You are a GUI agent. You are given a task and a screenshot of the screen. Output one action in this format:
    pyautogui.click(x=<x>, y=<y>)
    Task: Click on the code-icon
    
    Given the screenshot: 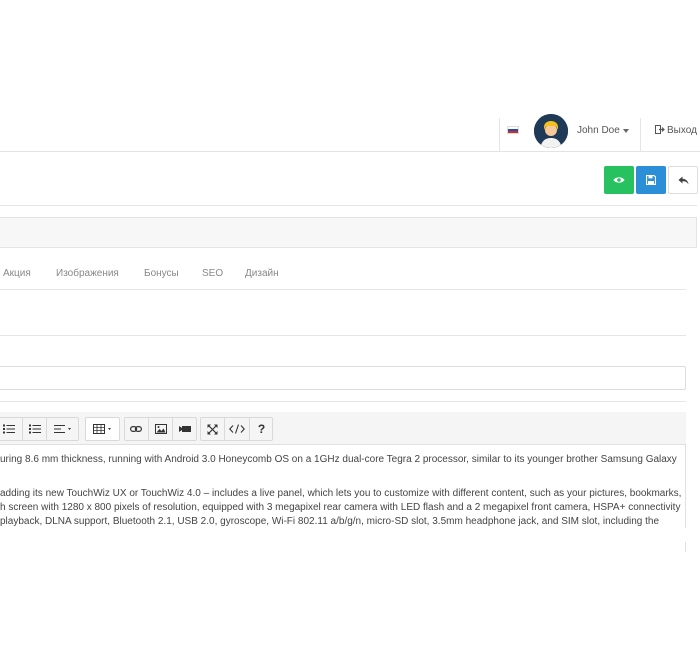 What is the action you would take?
    pyautogui.click(x=237, y=429)
    